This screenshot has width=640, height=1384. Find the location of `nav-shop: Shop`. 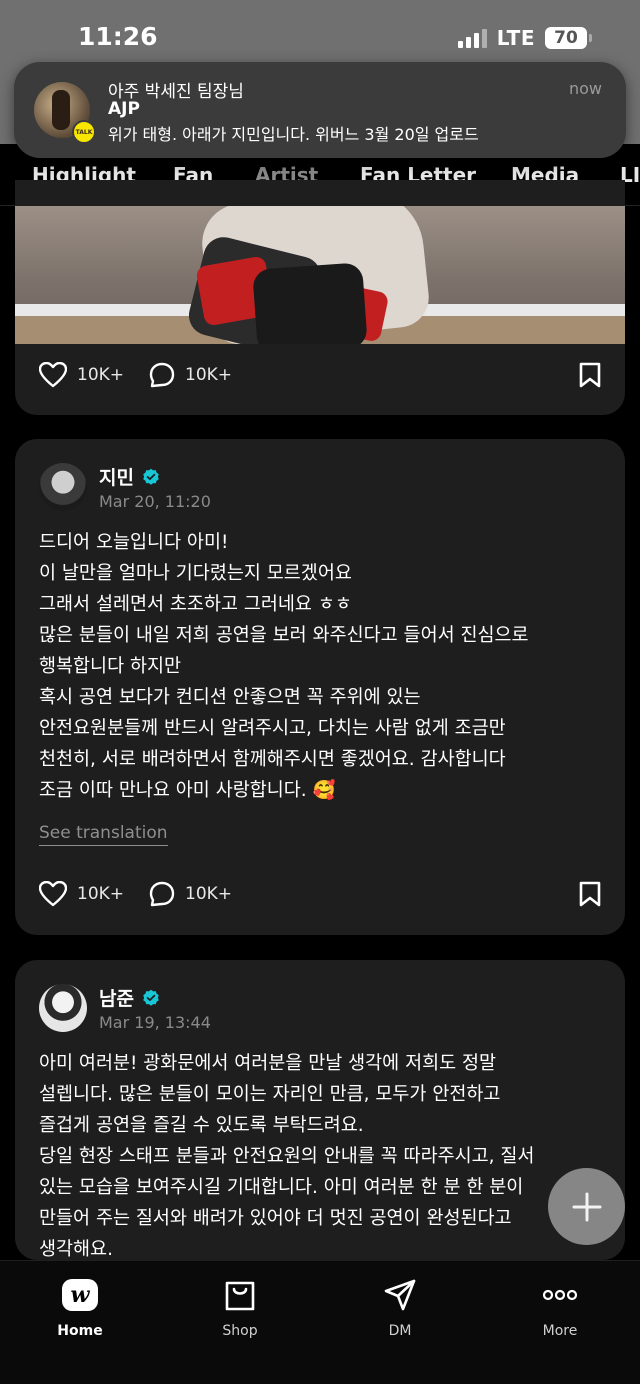

nav-shop: Shop is located at coordinates (240, 1307).